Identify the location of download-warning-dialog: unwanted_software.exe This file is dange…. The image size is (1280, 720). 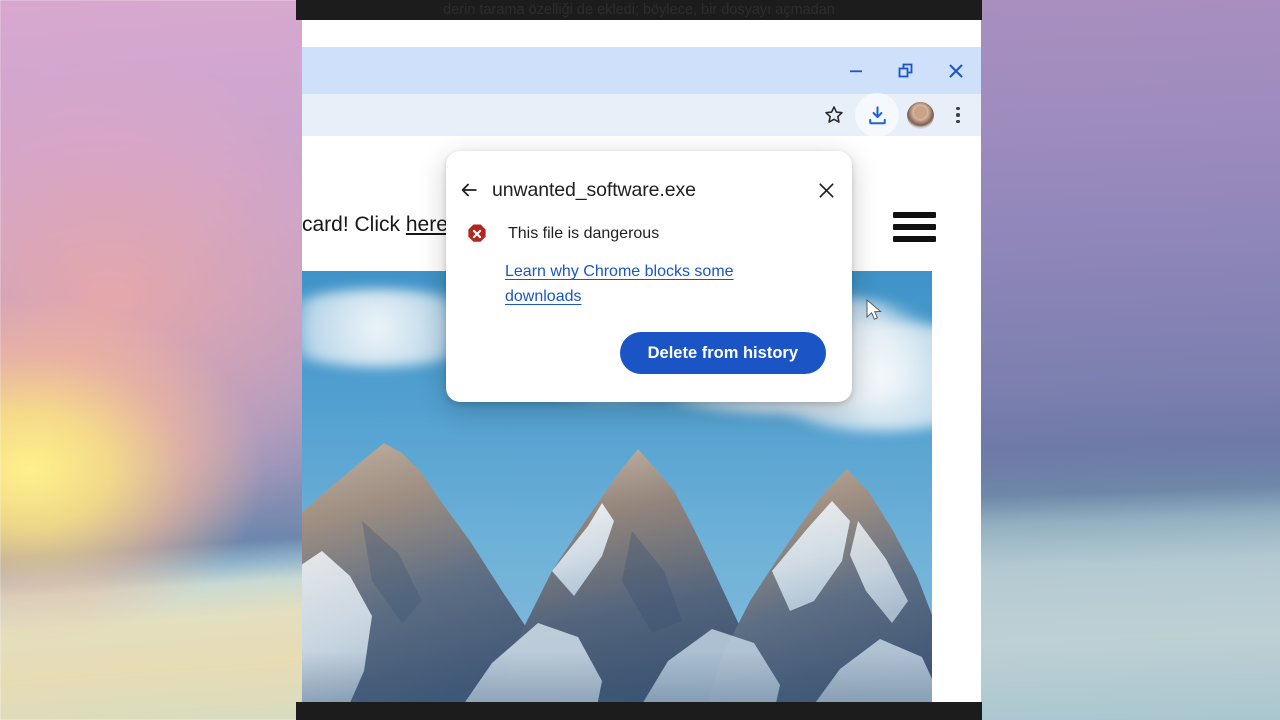
(649, 276).